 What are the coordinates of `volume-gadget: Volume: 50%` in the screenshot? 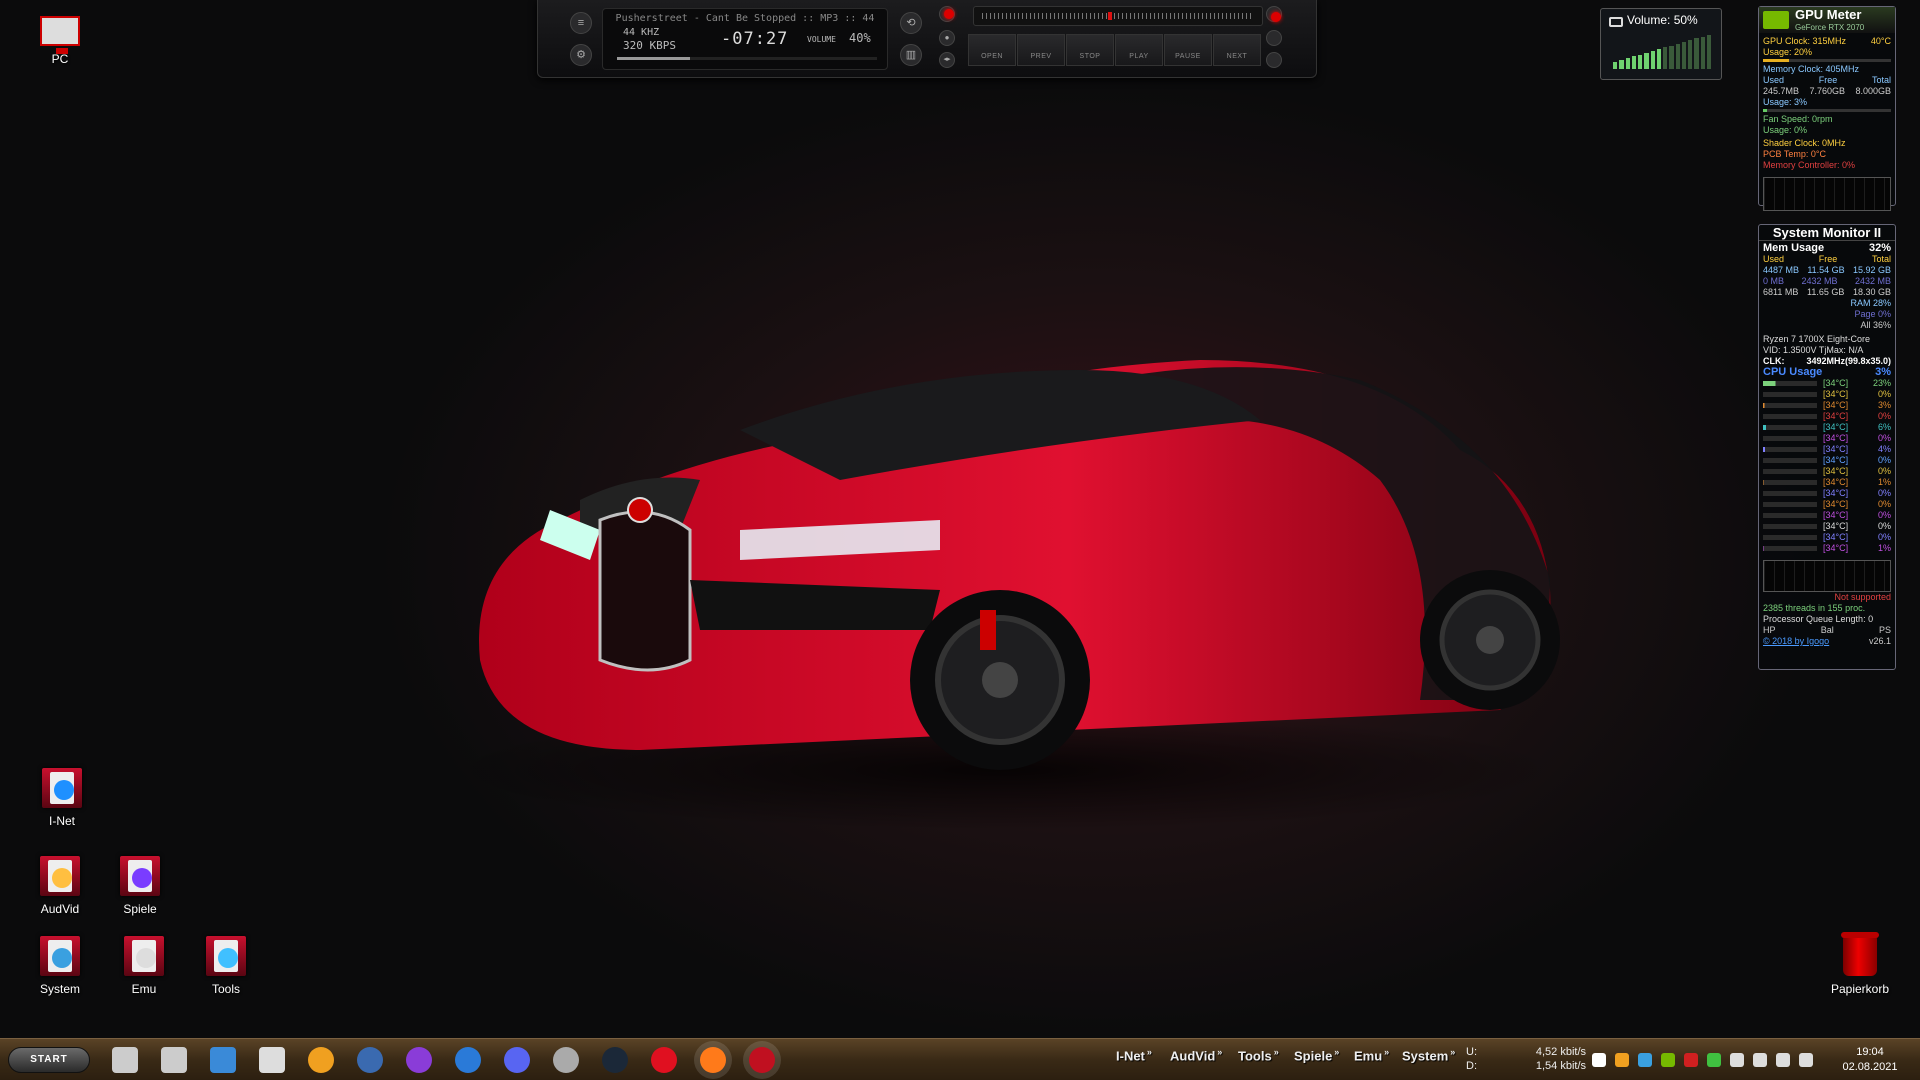 It's located at (1661, 44).